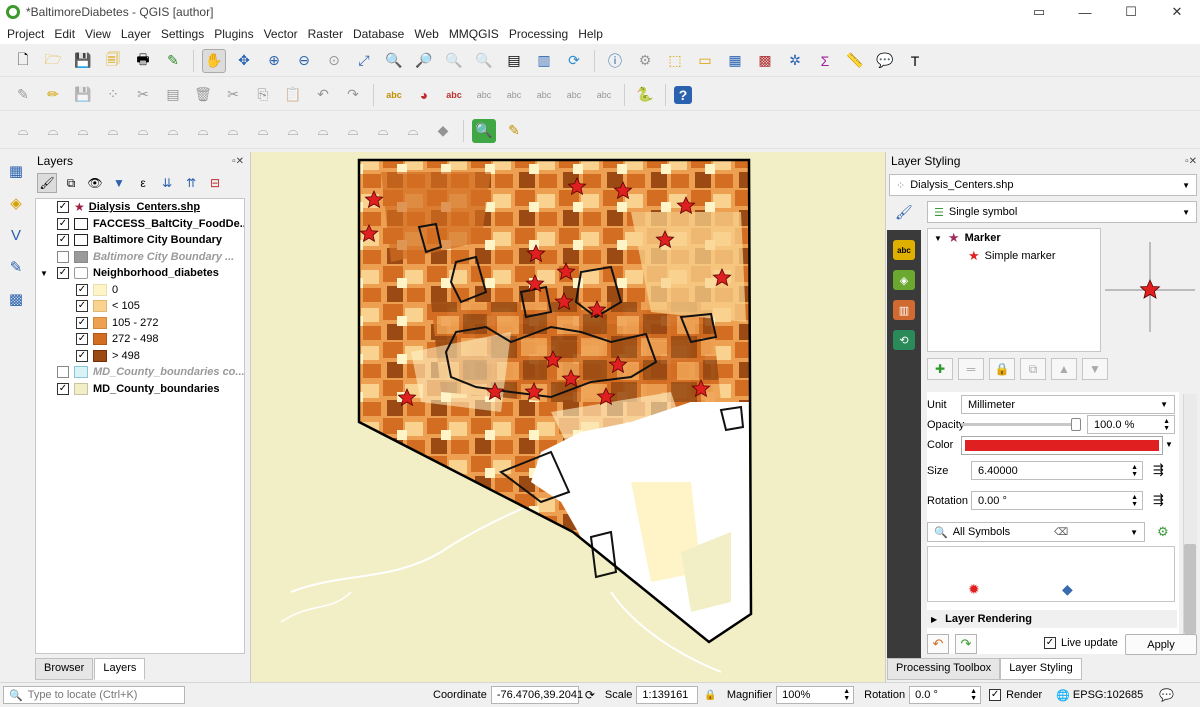  I want to click on zoom-last-icon: 🔍, so click(454, 61).